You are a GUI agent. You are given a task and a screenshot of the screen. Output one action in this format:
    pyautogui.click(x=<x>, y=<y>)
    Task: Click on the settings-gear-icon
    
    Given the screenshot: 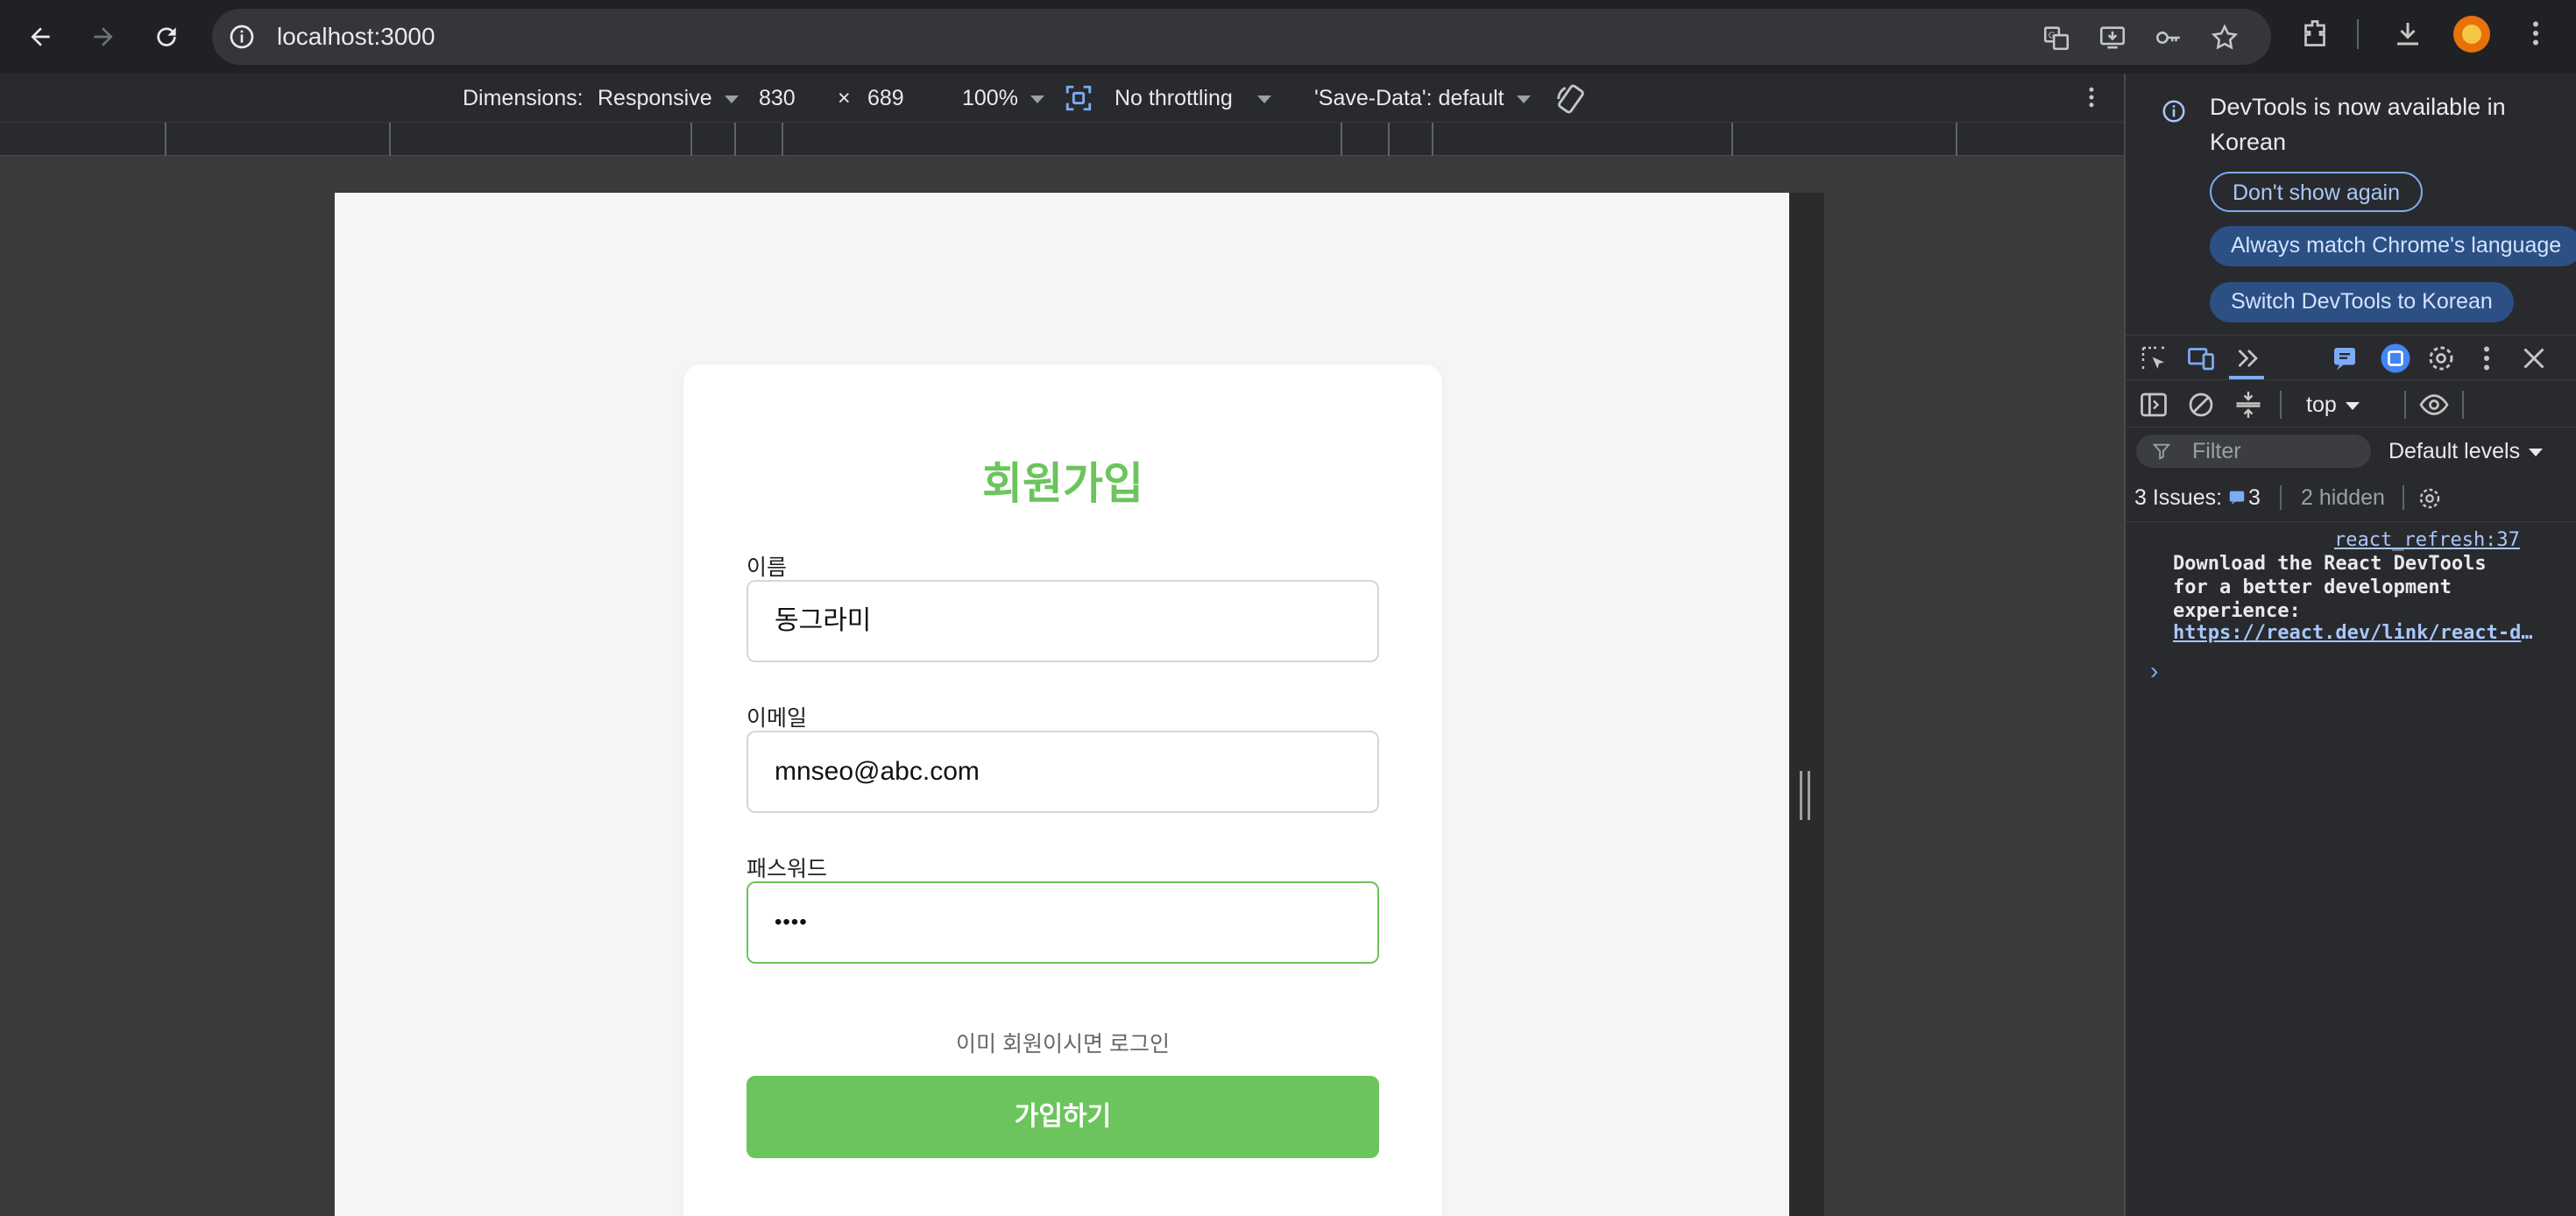 What is the action you would take?
    pyautogui.click(x=2441, y=359)
    